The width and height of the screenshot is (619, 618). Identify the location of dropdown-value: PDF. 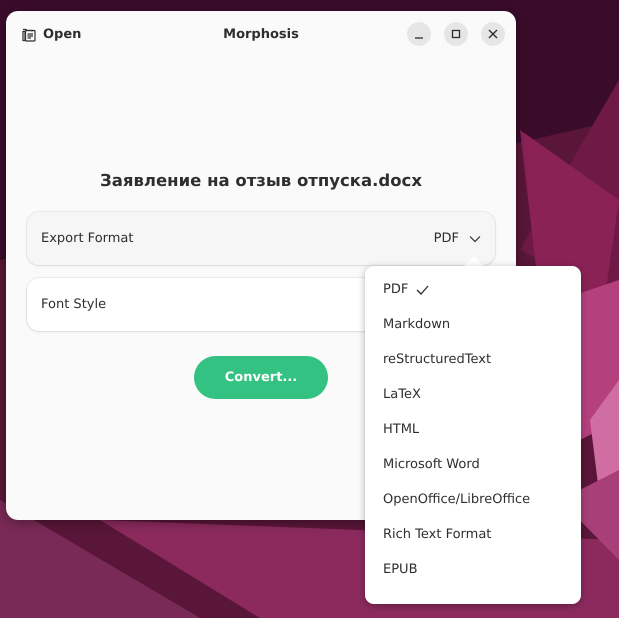
(446, 238).